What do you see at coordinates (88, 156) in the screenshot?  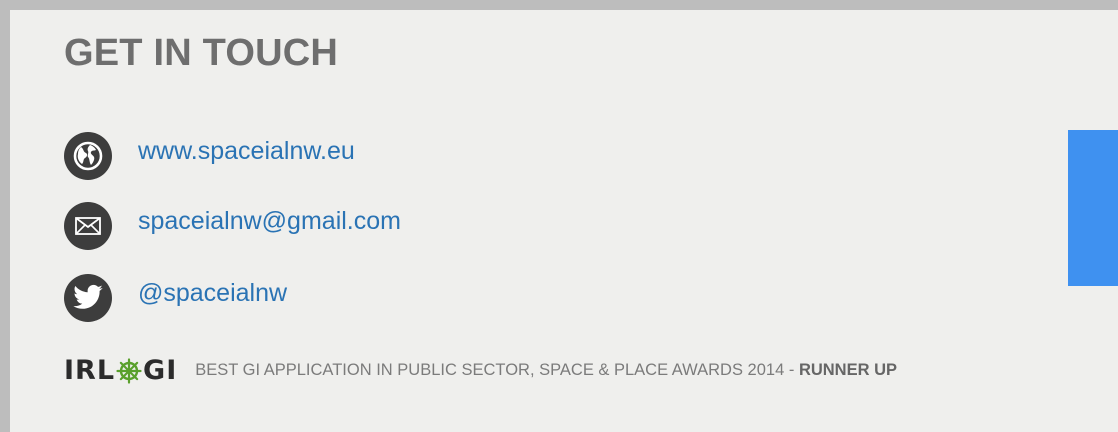 I see `globe-icon` at bounding box center [88, 156].